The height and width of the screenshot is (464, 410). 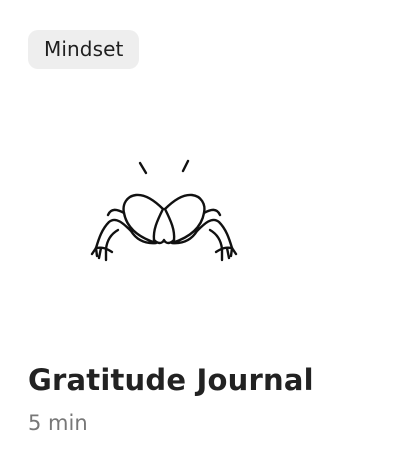 What do you see at coordinates (84, 49) in the screenshot?
I see `category-tag: Mindset` at bounding box center [84, 49].